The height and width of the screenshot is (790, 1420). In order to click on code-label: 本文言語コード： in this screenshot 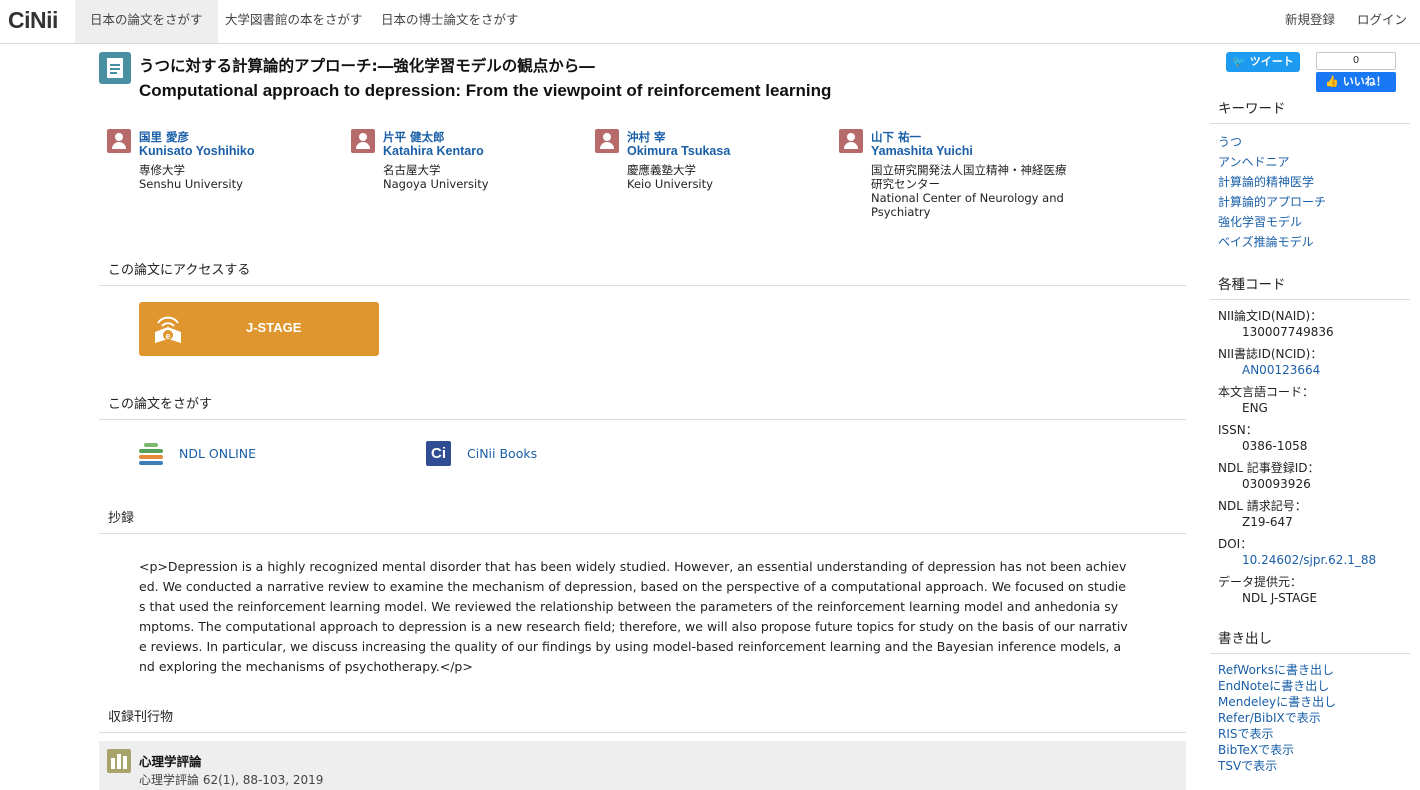, I will do `click(1266, 392)`.